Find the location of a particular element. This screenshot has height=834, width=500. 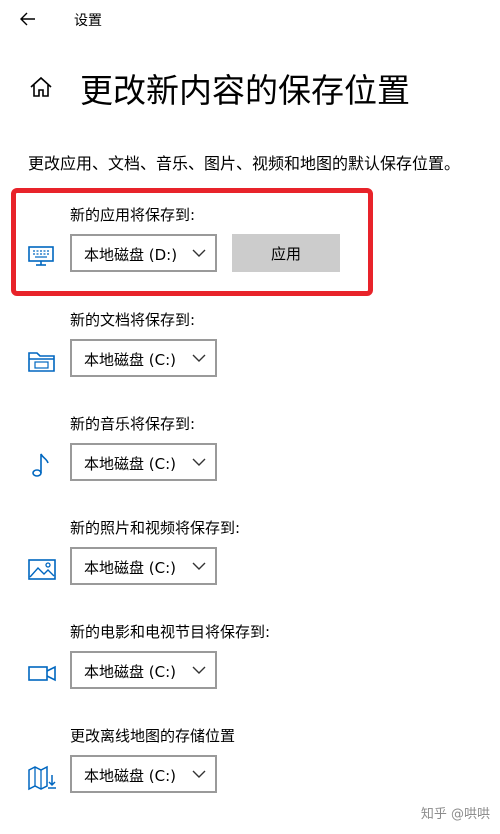

home-button is located at coordinates (41, 87).